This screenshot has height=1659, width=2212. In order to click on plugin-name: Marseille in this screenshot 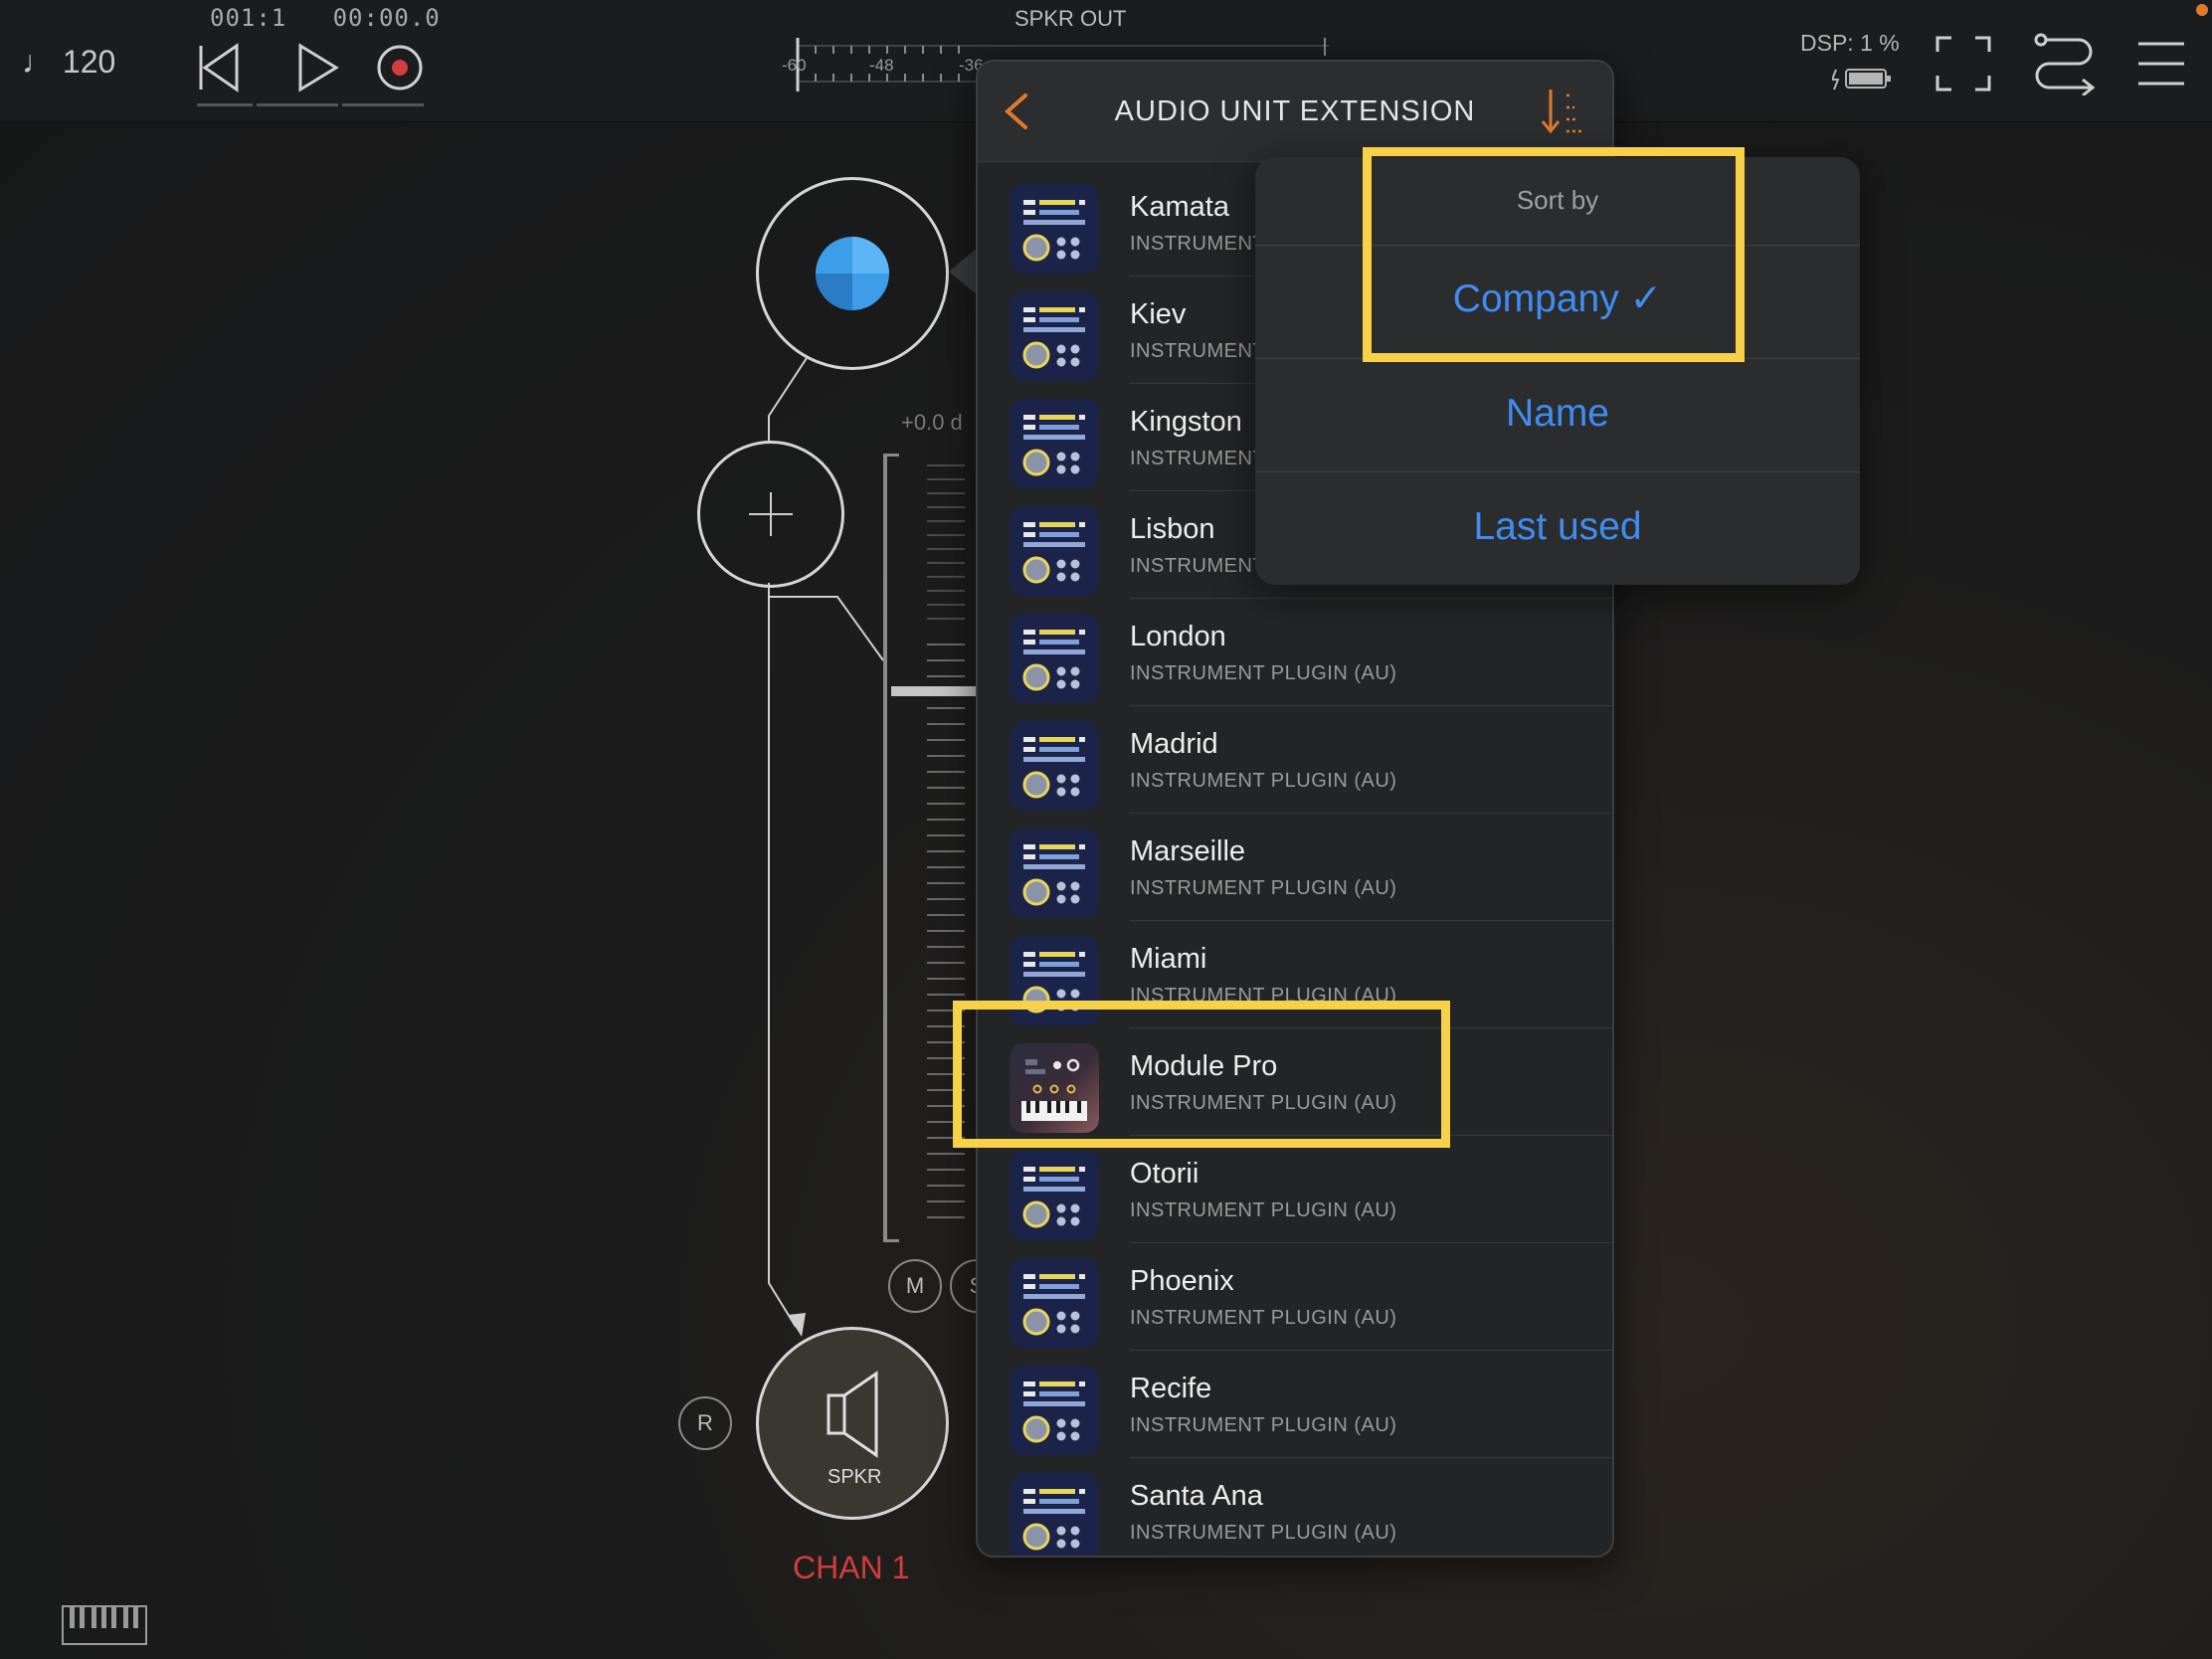, I will do `click(1188, 851)`.